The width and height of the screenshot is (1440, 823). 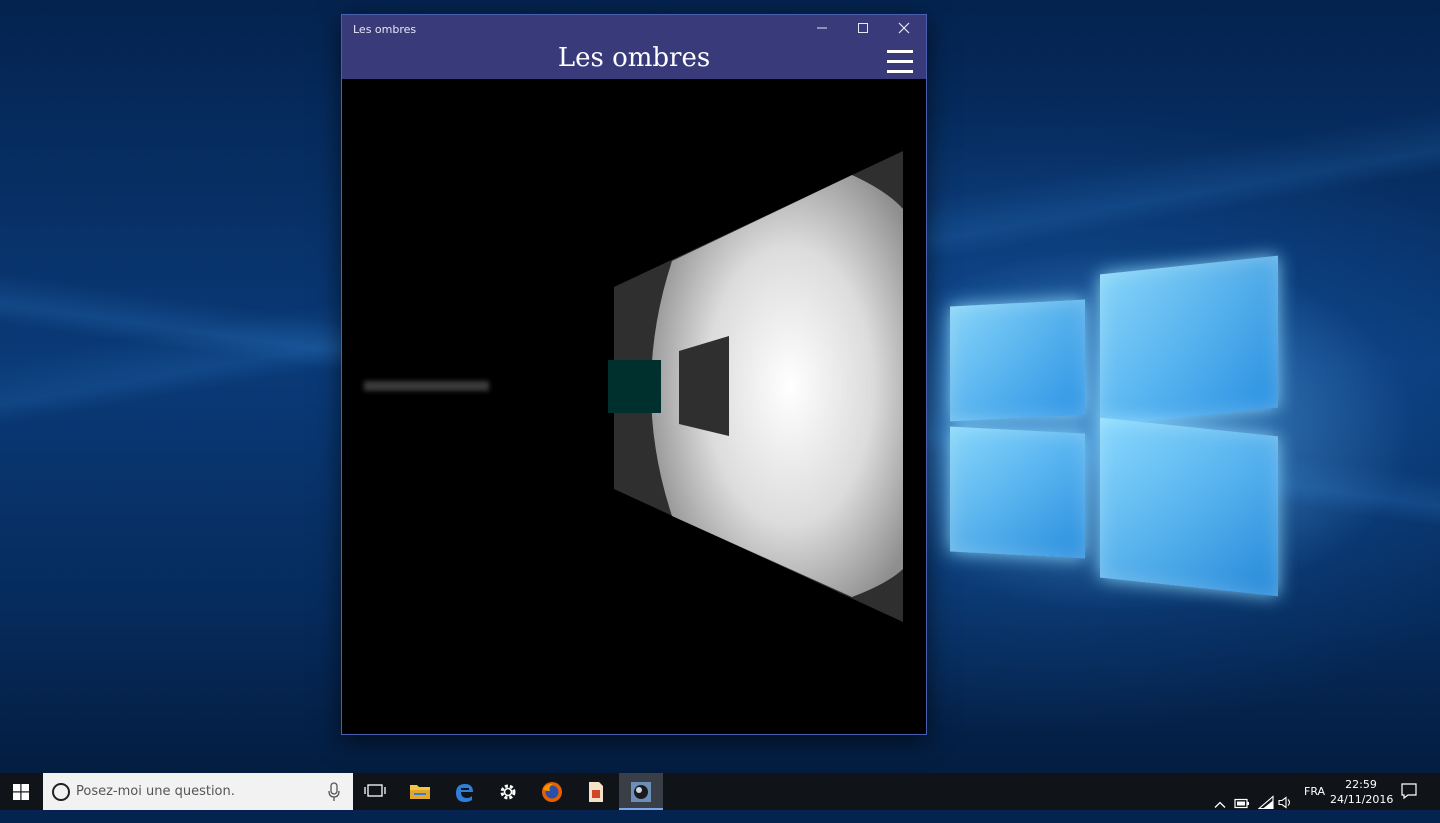 I want to click on volume-icon, so click(x=1286, y=802).